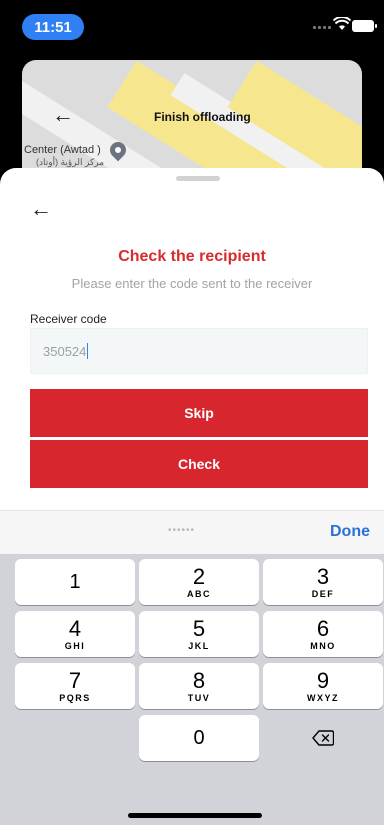  I want to click on key-5: 5 JKL, so click(199, 634).